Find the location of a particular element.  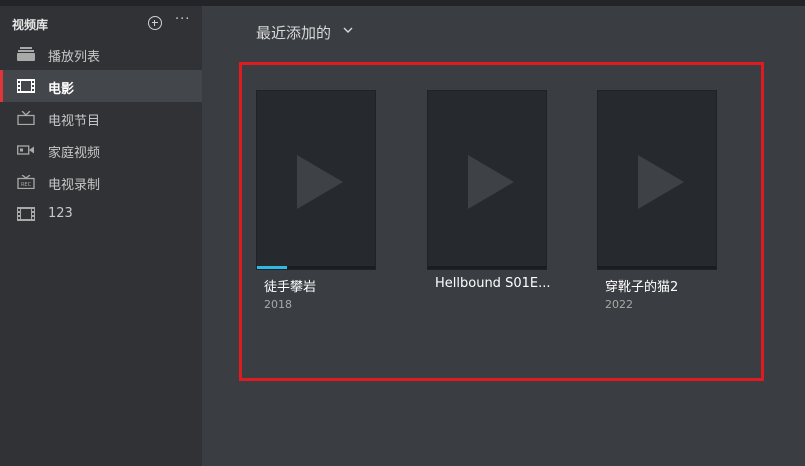

library-header: 视频库 ··· is located at coordinates (103, 23).